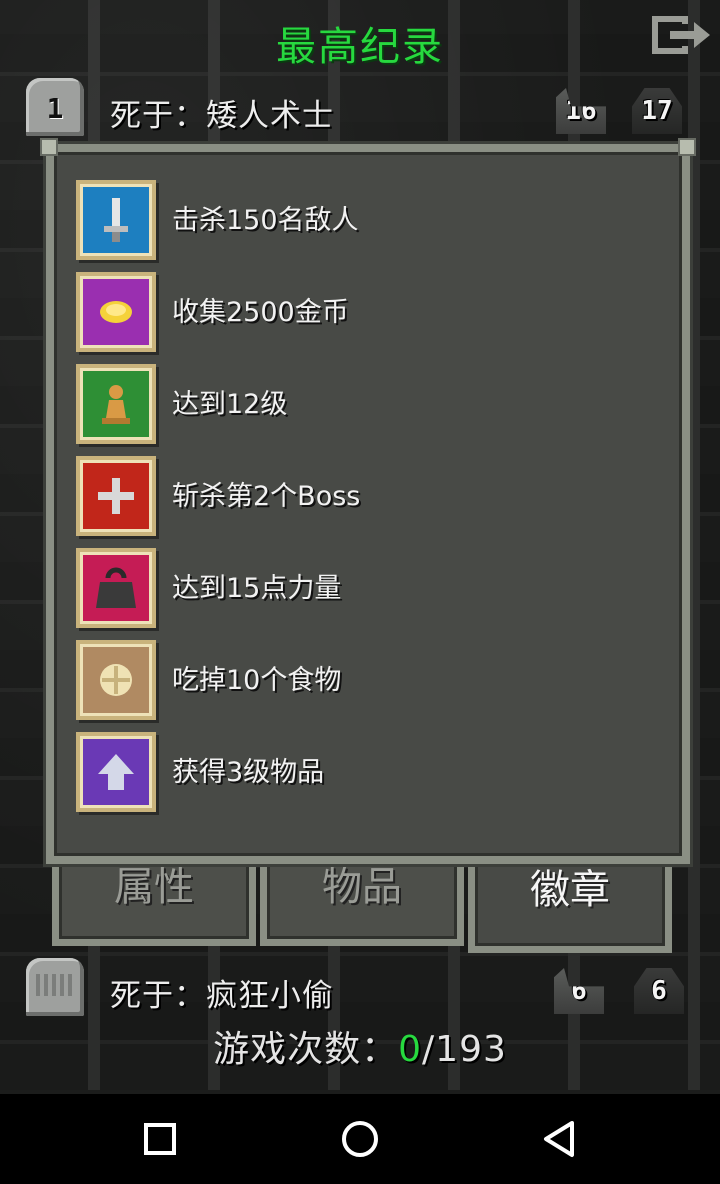 This screenshot has height=1184, width=720. Describe the element at coordinates (260, 312) in the screenshot. I see `badge-label: 收集2500金币` at that location.